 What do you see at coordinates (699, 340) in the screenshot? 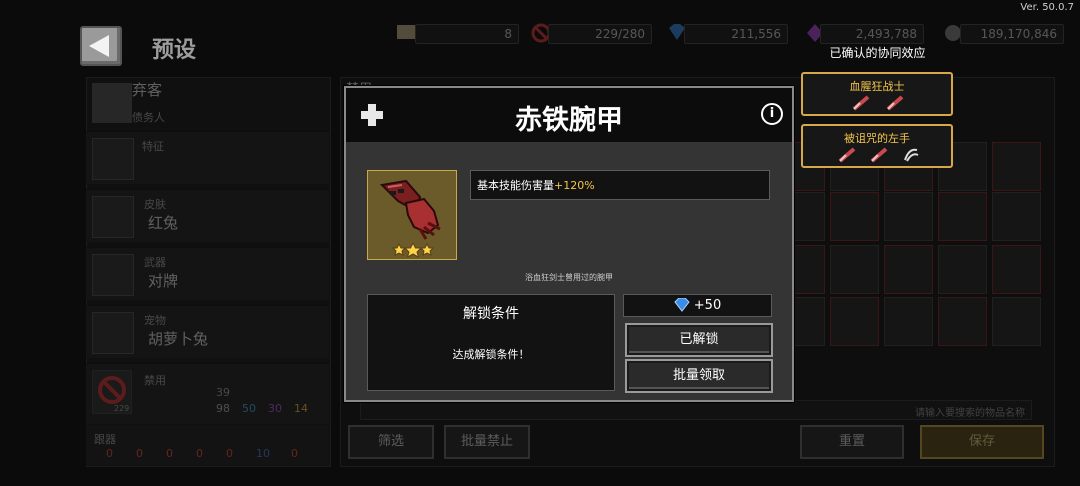
I see `unlocked-button: 已解锁` at bounding box center [699, 340].